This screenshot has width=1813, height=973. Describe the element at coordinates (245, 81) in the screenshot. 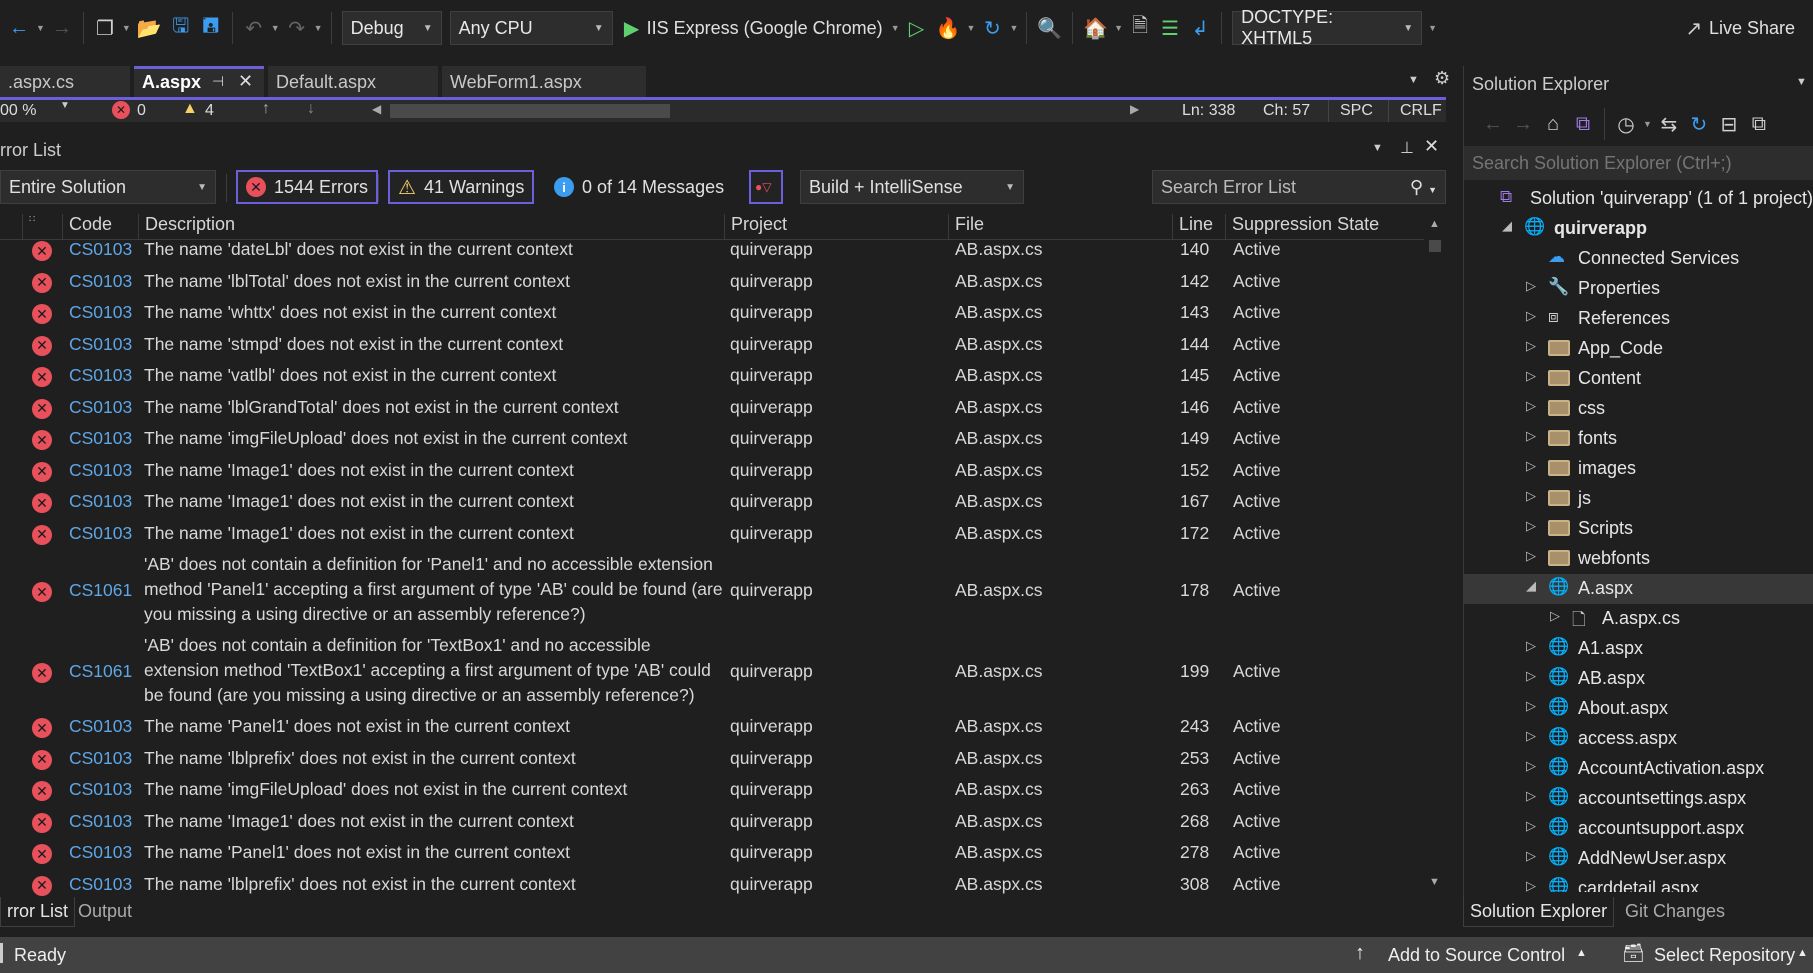

I see `close-tab-icon: ✕` at that location.